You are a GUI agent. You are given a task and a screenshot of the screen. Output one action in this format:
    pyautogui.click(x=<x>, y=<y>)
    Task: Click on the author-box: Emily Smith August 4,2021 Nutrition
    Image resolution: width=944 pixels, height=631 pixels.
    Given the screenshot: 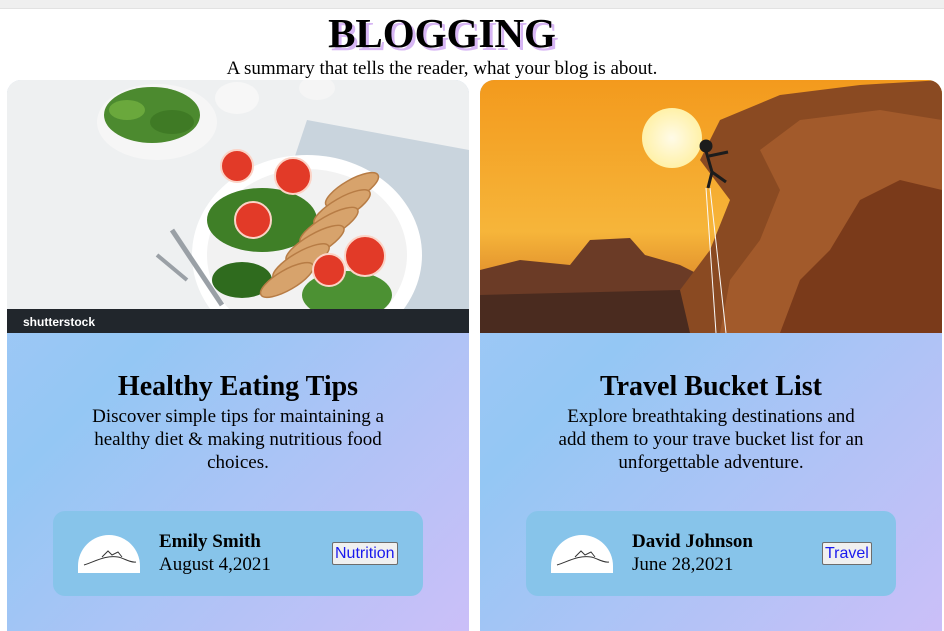 What is the action you would take?
    pyautogui.click(x=238, y=553)
    